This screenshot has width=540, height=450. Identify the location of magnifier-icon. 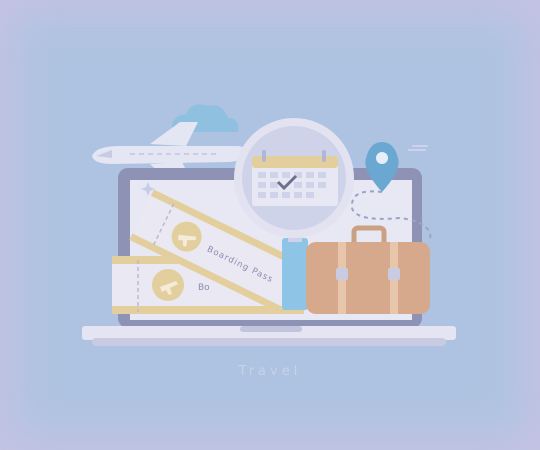
(294, 178).